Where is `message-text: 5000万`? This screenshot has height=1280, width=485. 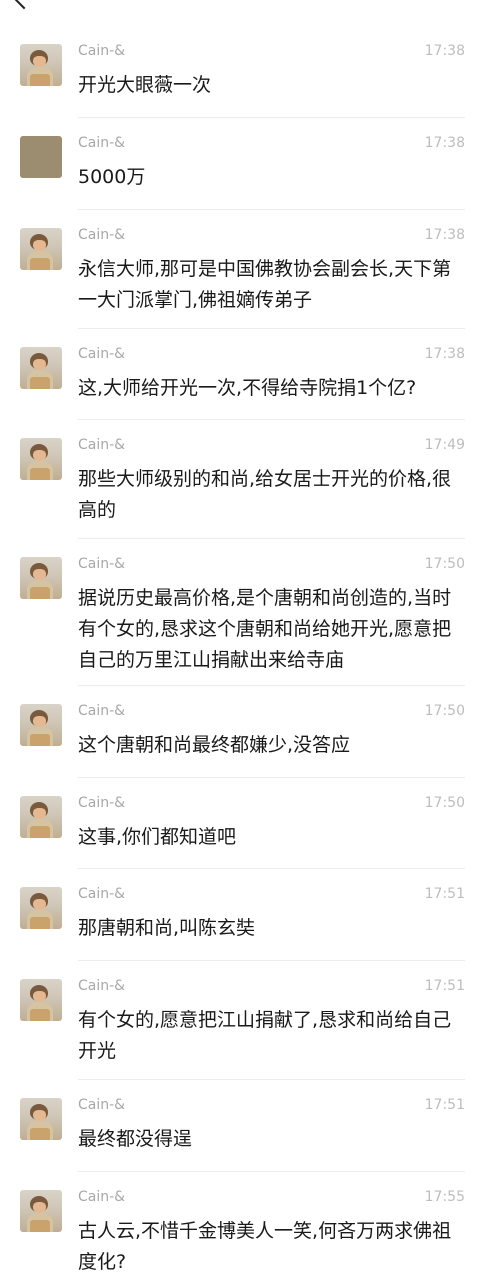
message-text: 5000万 is located at coordinates (112, 177).